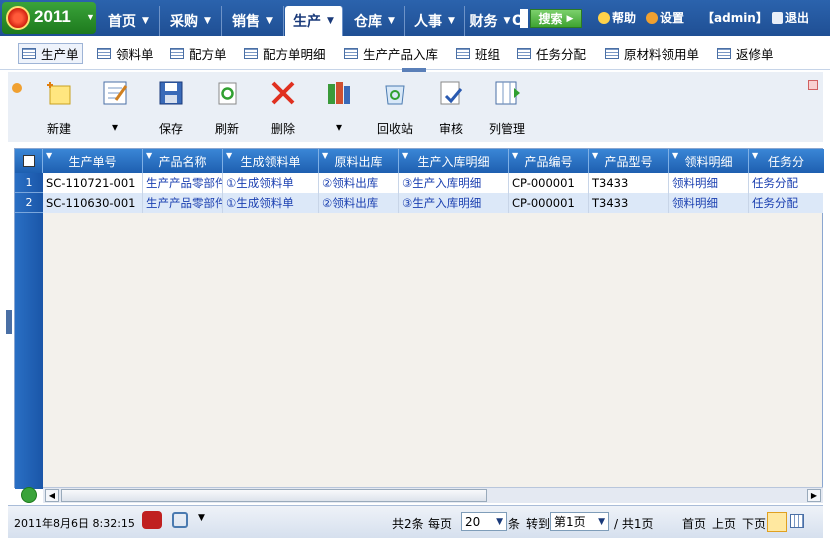  I want to click on col-label: 产品名称, so click(182, 161).